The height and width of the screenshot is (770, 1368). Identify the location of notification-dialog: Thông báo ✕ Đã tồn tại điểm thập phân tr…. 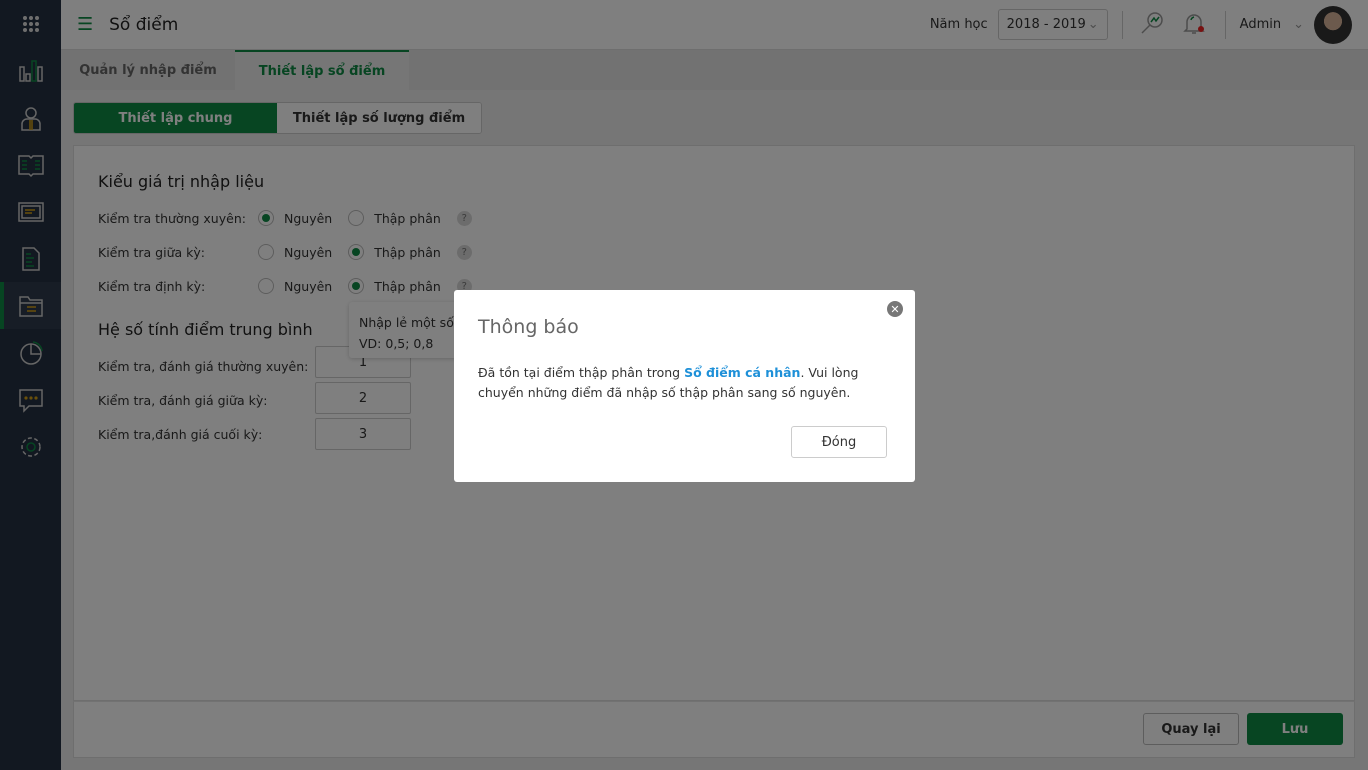
(684, 386).